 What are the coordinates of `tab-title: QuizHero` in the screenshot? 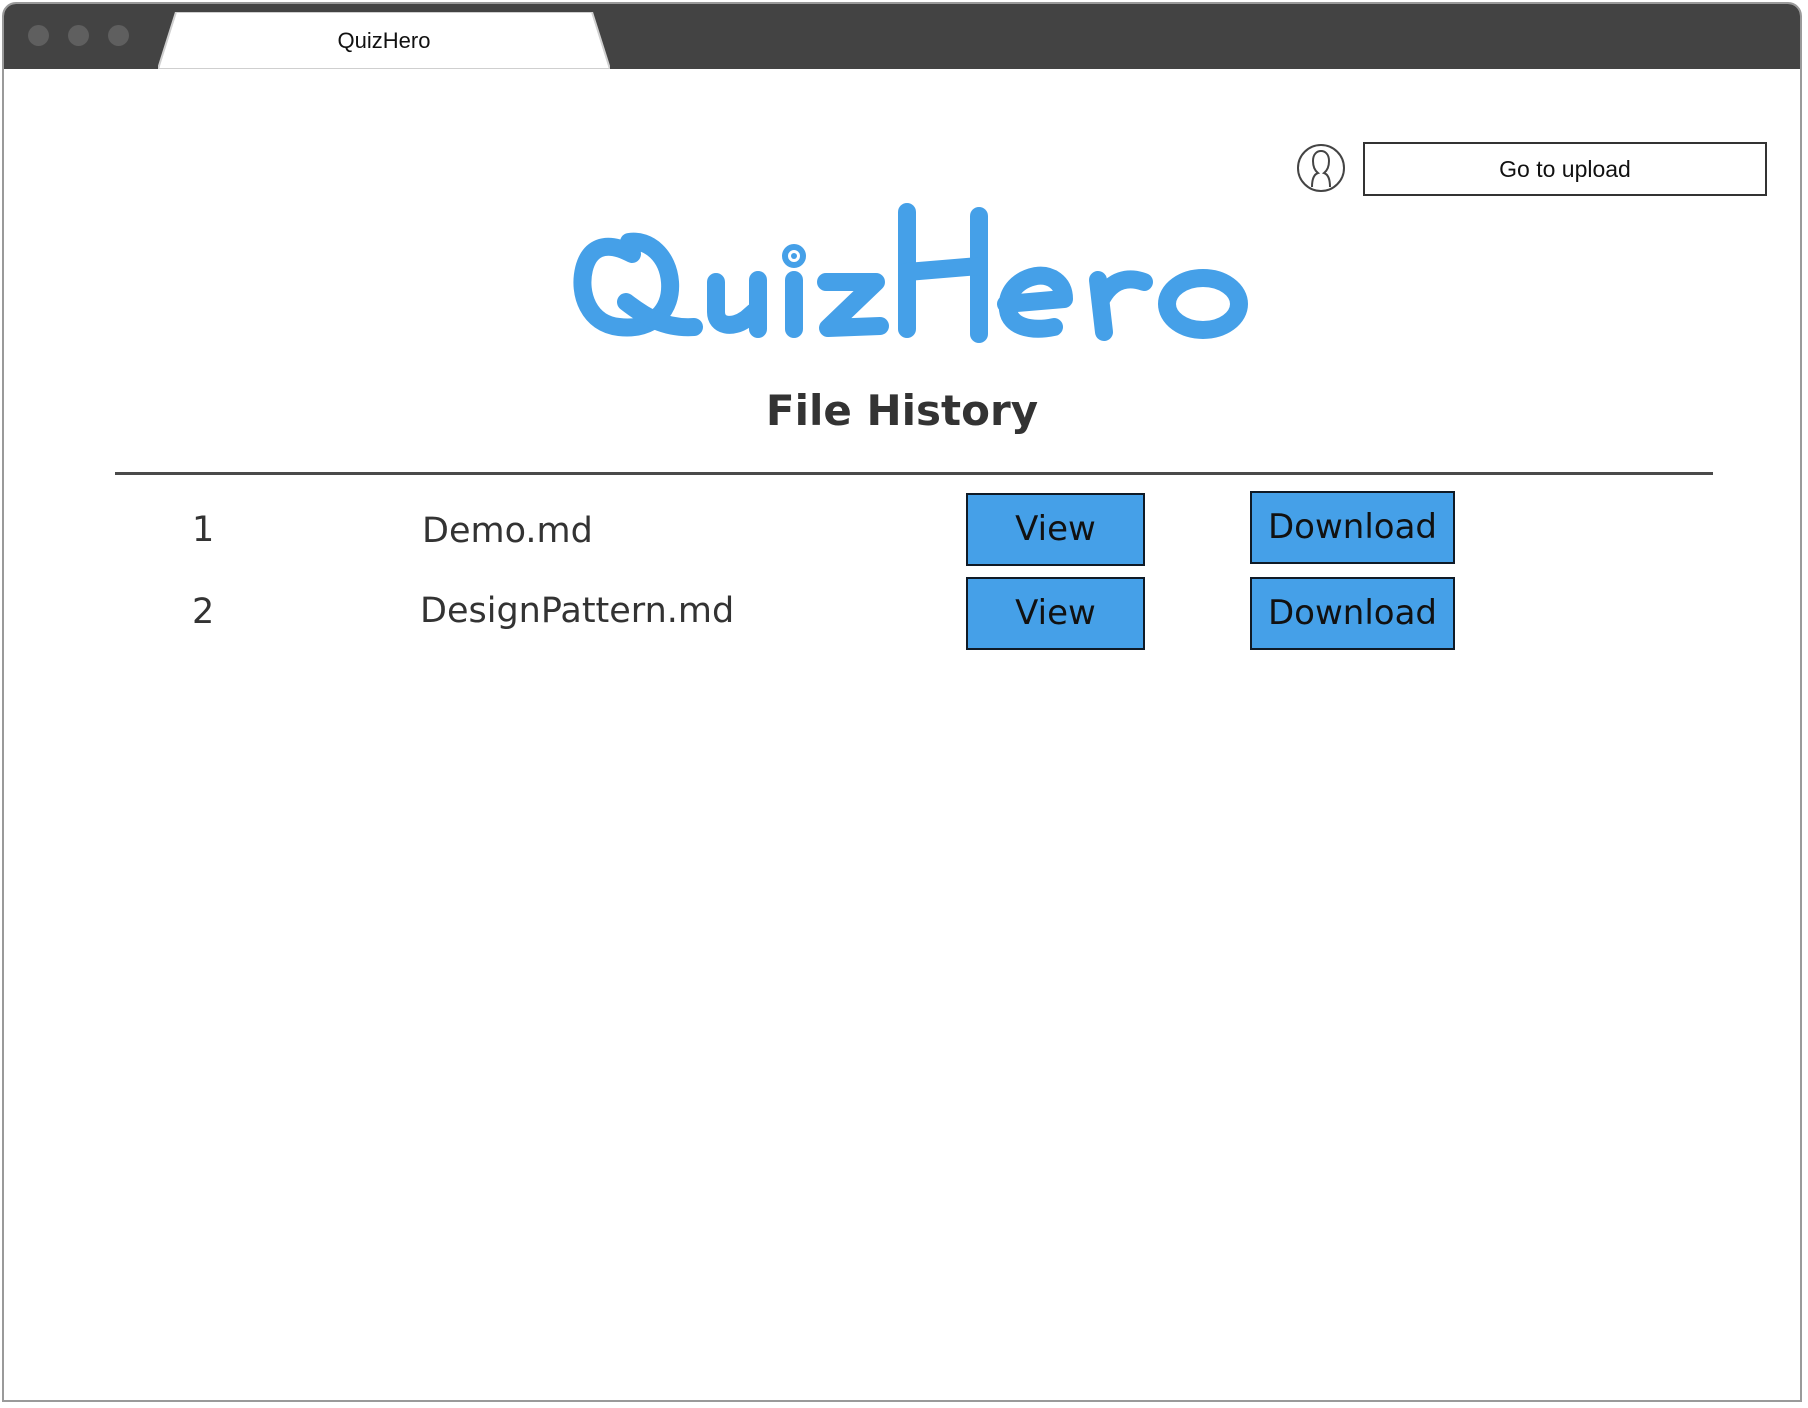 It's located at (384, 40).